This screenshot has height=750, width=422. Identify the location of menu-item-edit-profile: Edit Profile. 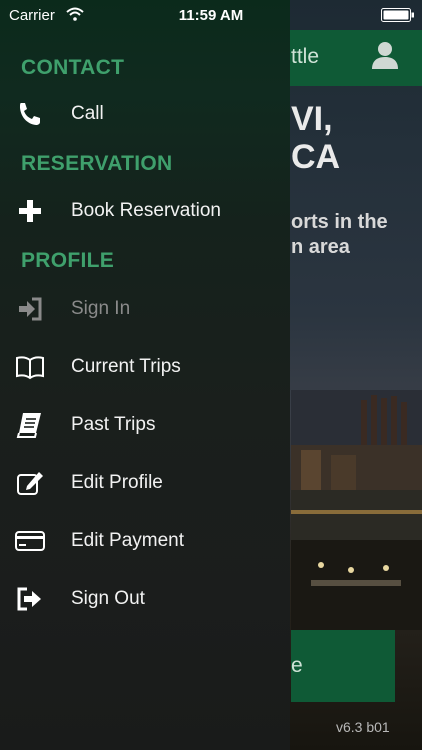
(145, 483).